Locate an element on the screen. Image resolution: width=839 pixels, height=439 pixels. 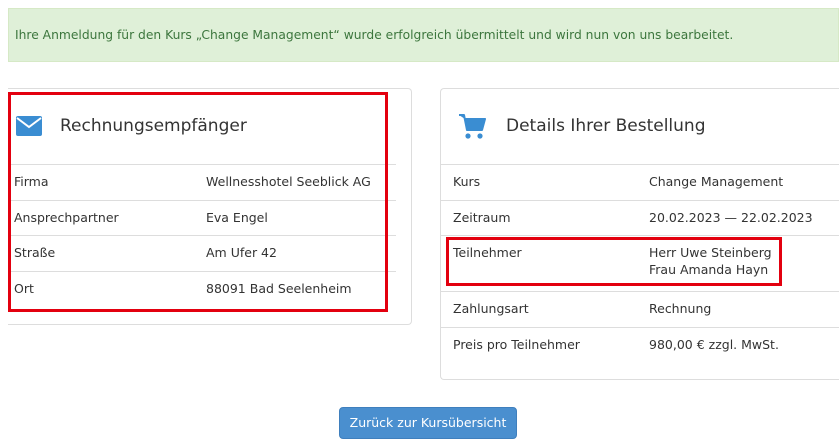
order-panel-header: Details Ihrer Bestellung is located at coordinates (581, 126).